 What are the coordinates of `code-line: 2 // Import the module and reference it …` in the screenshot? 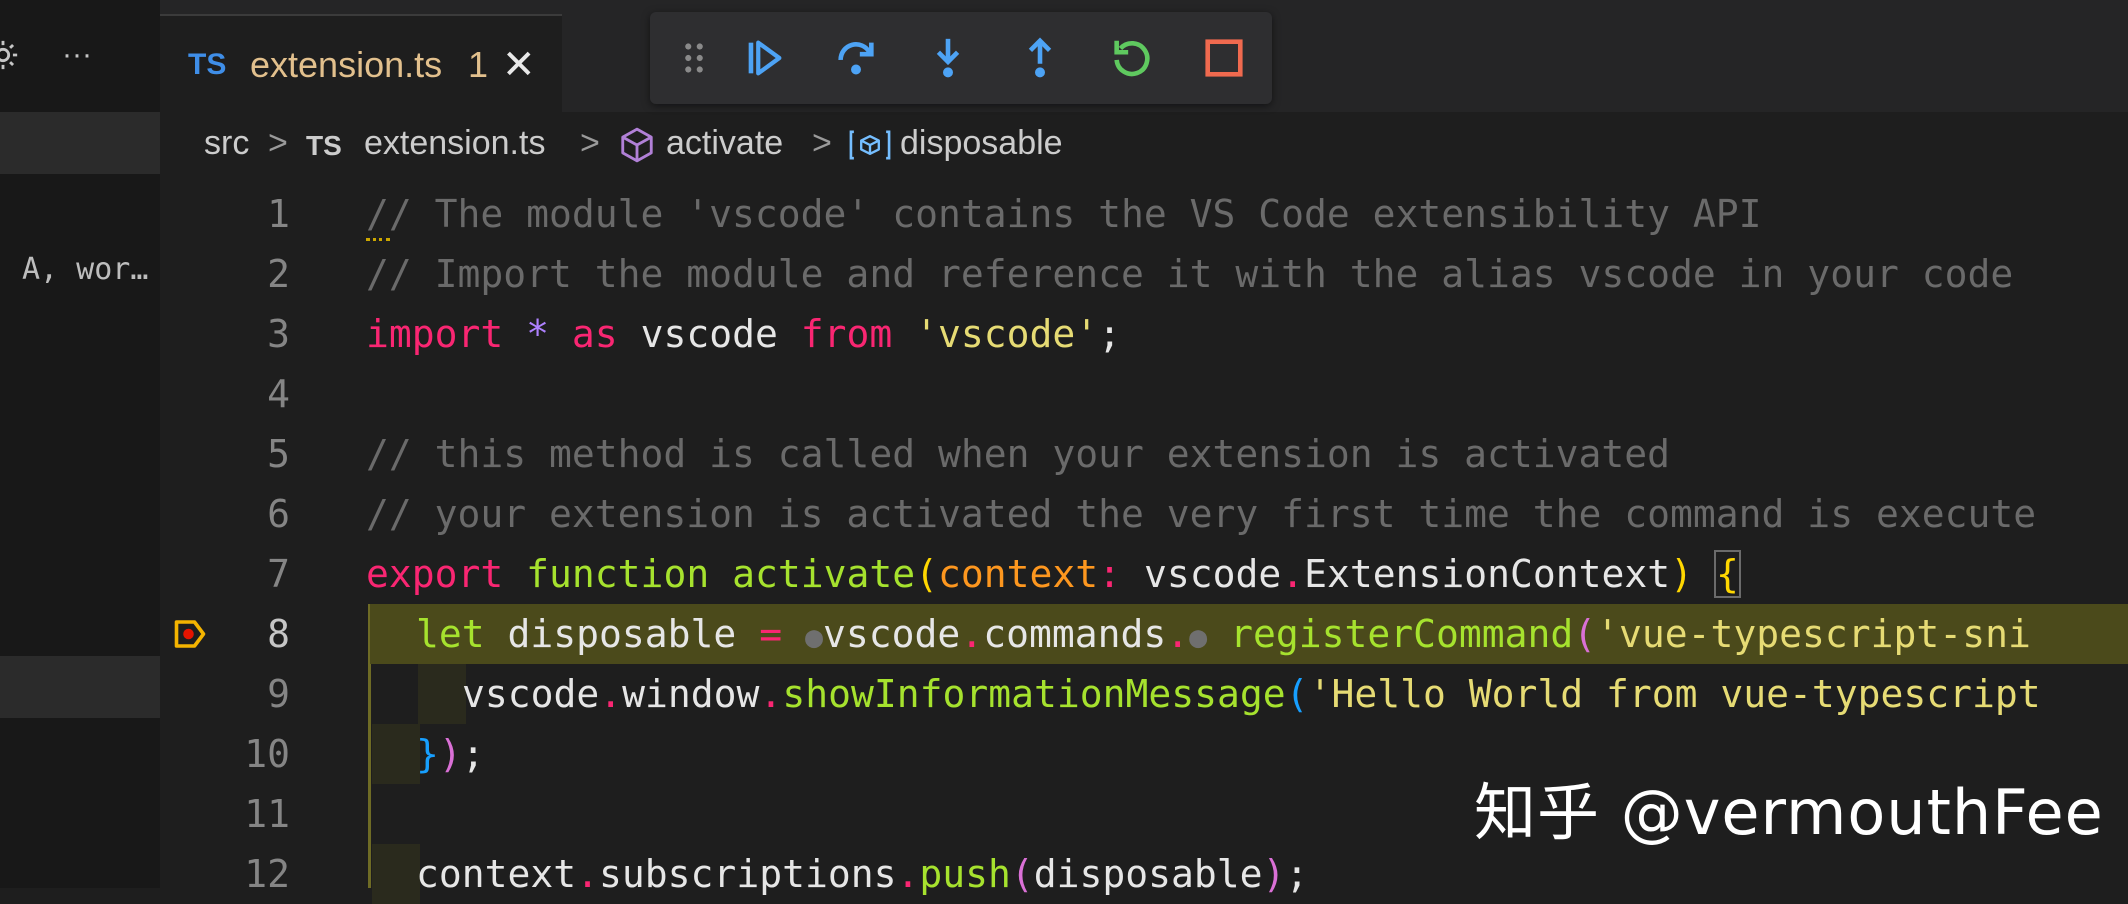 It's located at (1144, 274).